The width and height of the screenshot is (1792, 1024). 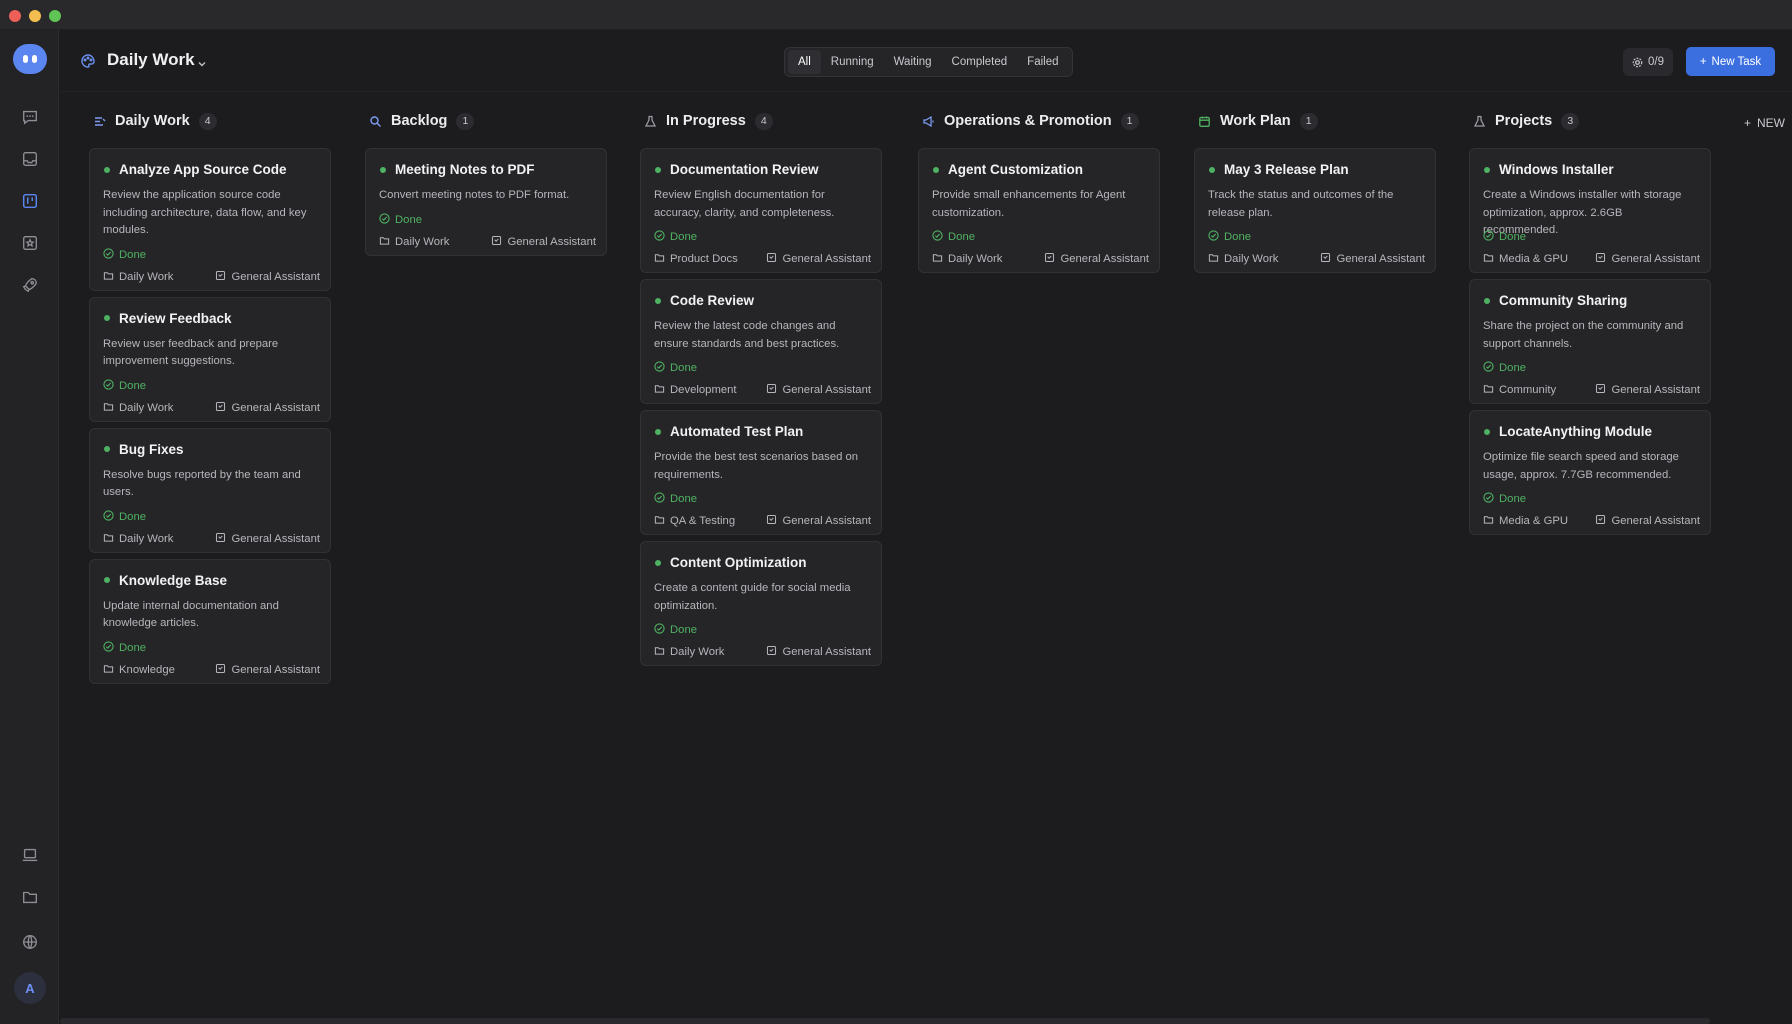 What do you see at coordinates (275, 276) in the screenshot?
I see `agent-label: General Assistant` at bounding box center [275, 276].